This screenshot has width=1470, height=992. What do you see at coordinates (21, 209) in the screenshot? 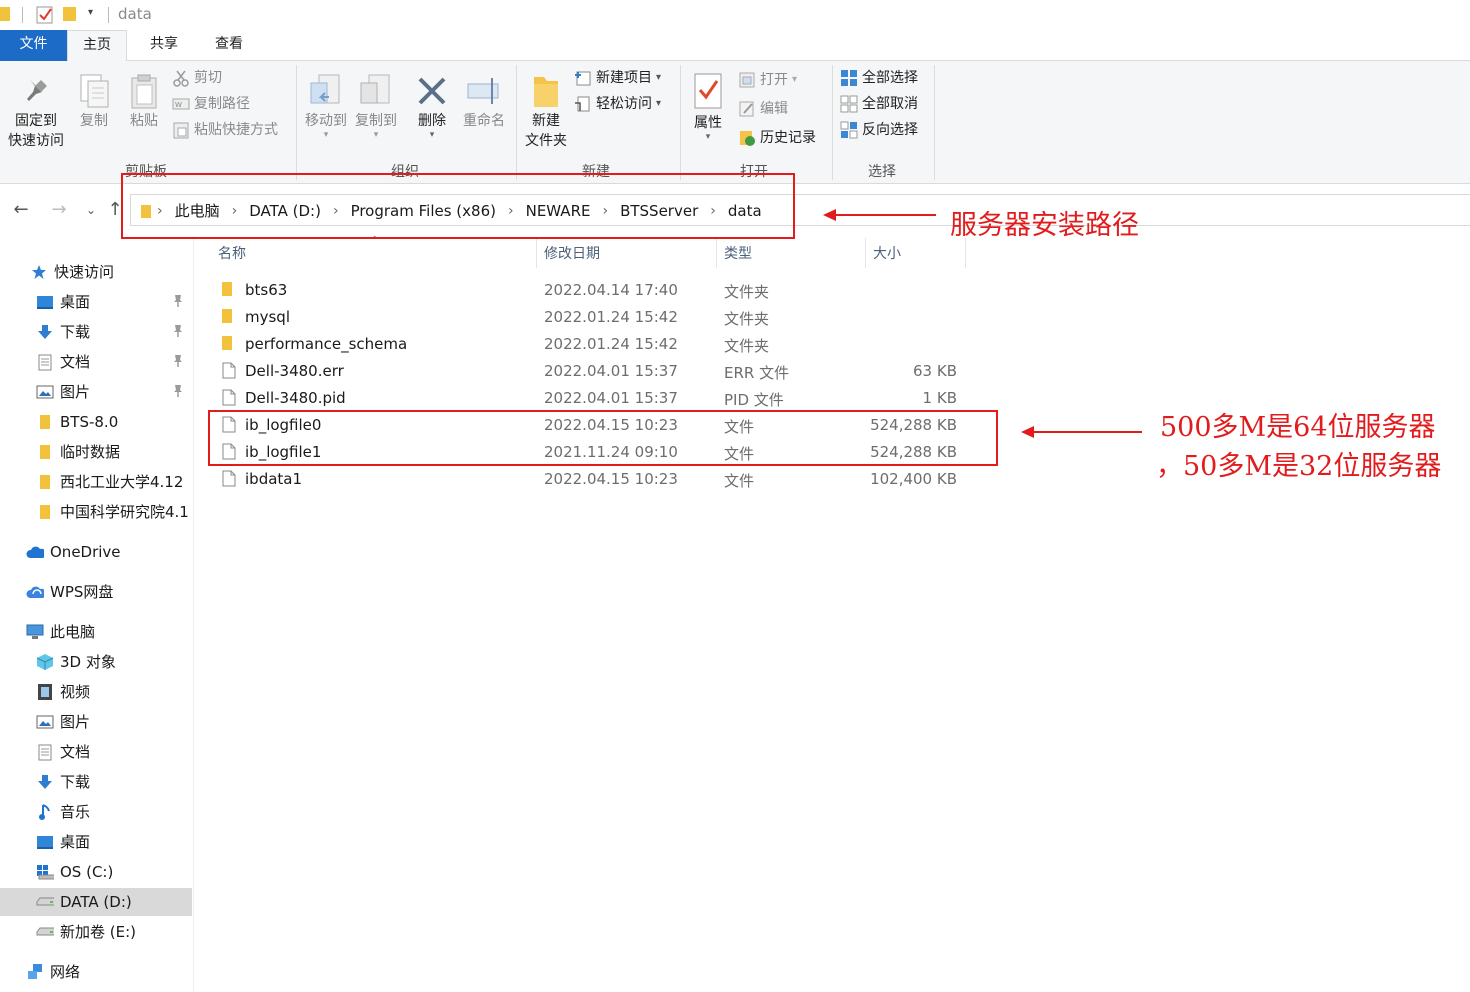
I see `back-arrow-icon: ←` at bounding box center [21, 209].